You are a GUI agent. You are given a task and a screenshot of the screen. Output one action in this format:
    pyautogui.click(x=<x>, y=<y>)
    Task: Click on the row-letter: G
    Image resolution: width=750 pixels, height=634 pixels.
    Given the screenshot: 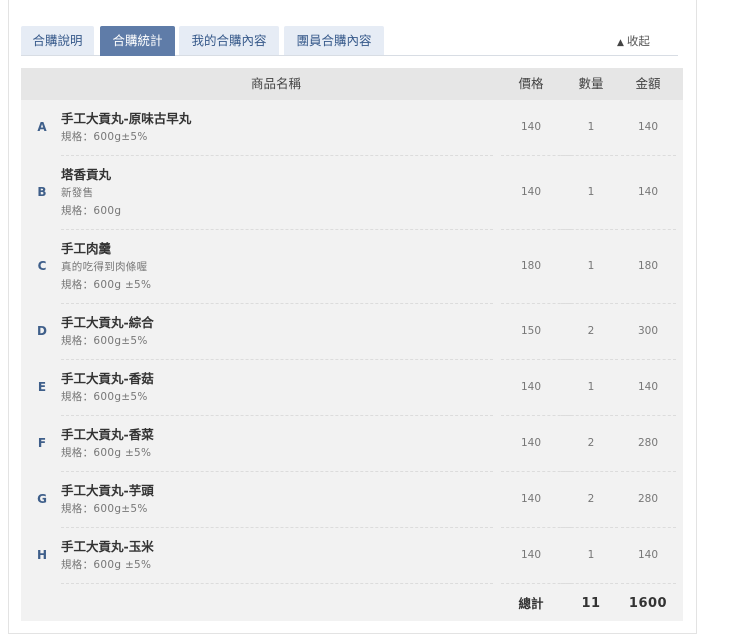 What is the action you would take?
    pyautogui.click(x=42, y=499)
    